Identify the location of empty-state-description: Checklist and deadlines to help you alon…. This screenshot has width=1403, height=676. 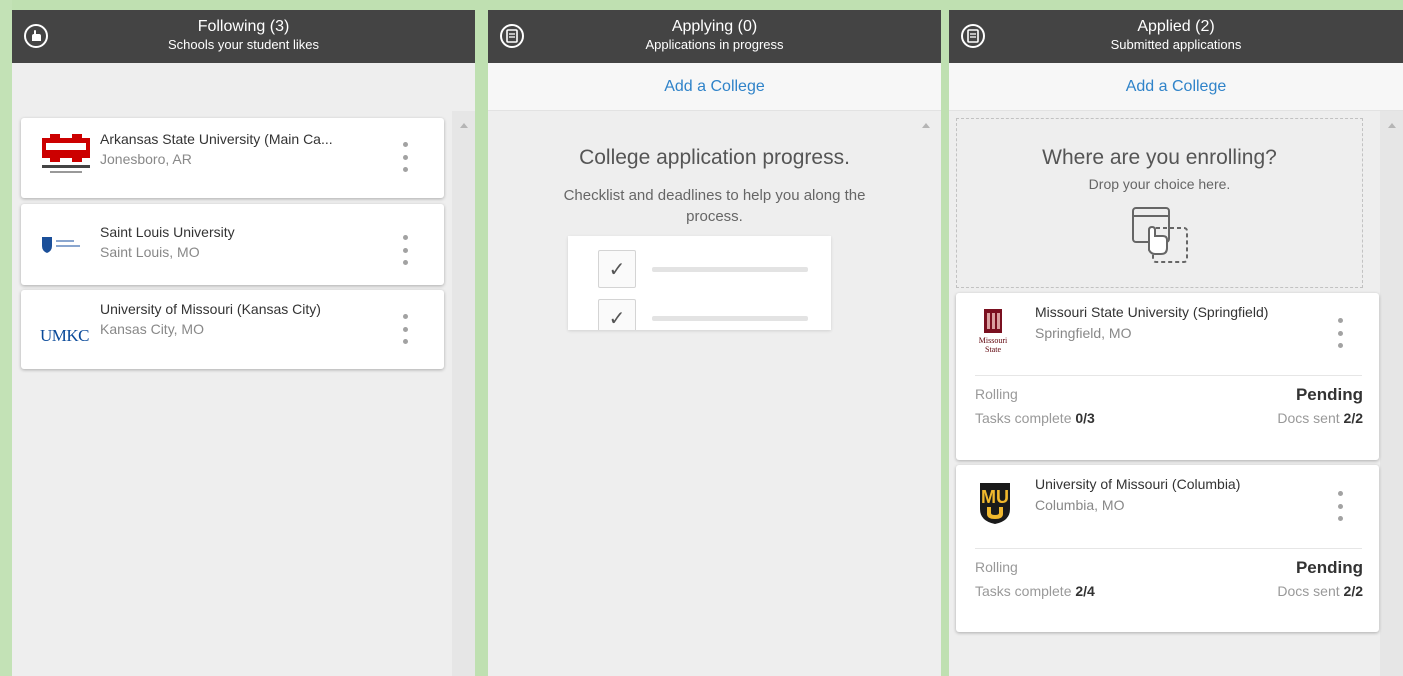
(714, 206).